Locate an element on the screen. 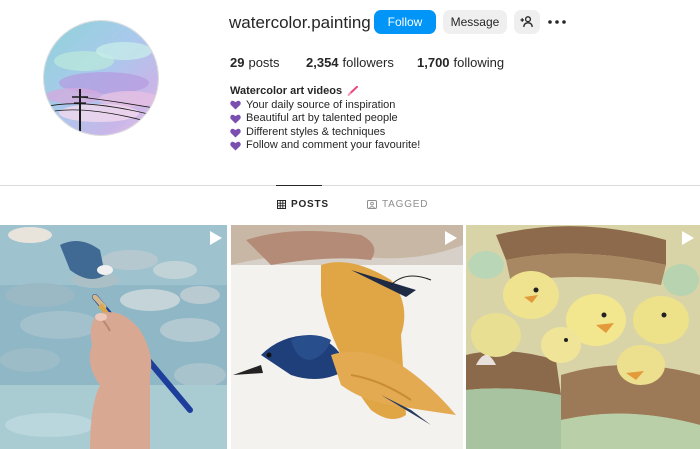 The image size is (700, 449). stat-followers: 2,354 followers is located at coordinates (361, 62).